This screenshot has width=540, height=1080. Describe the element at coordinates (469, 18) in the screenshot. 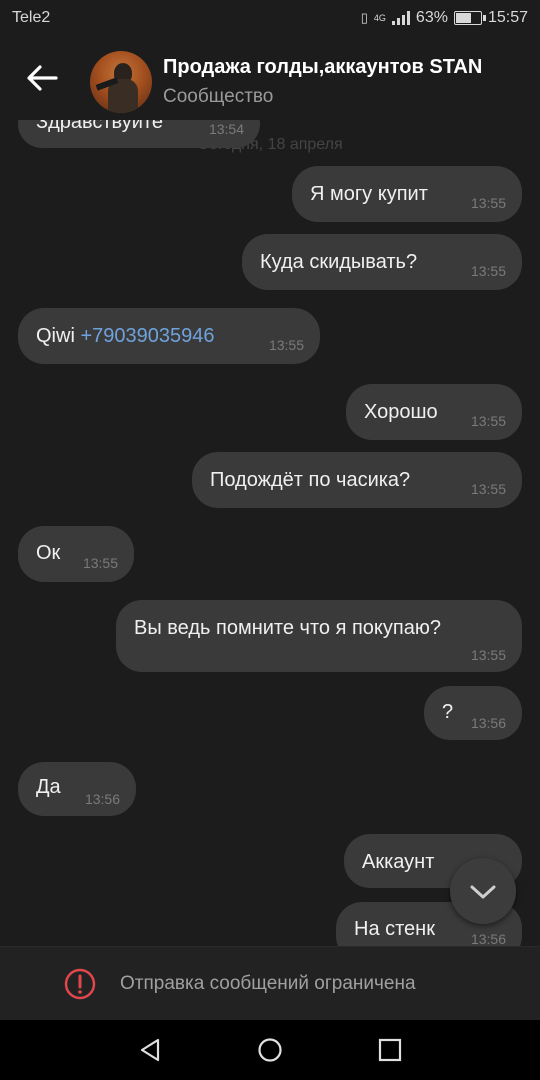

I see `battery-icon` at that location.